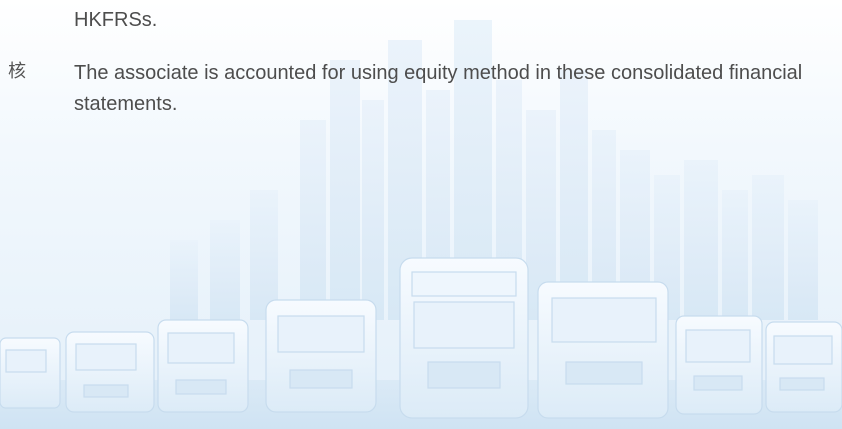  Describe the element at coordinates (116, 20) in the screenshot. I see `continued-line: HKFRSs.` at that location.